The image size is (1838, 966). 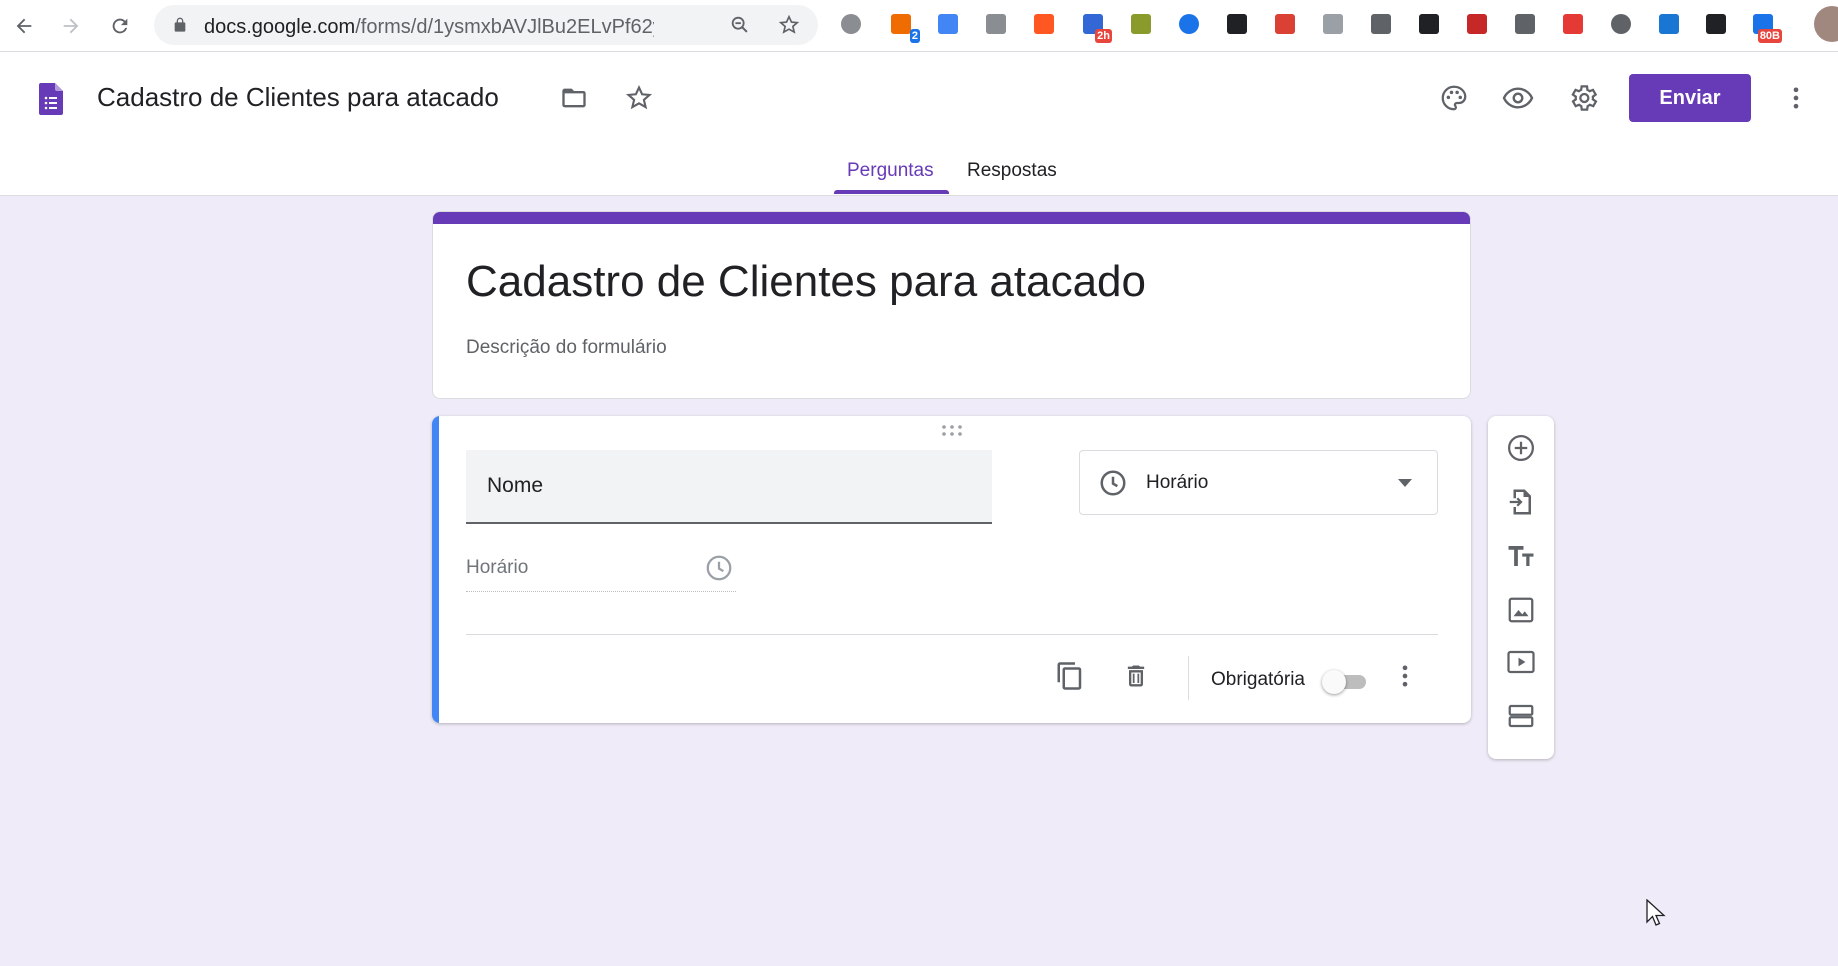 I want to click on delete-button, so click(x=1136, y=676).